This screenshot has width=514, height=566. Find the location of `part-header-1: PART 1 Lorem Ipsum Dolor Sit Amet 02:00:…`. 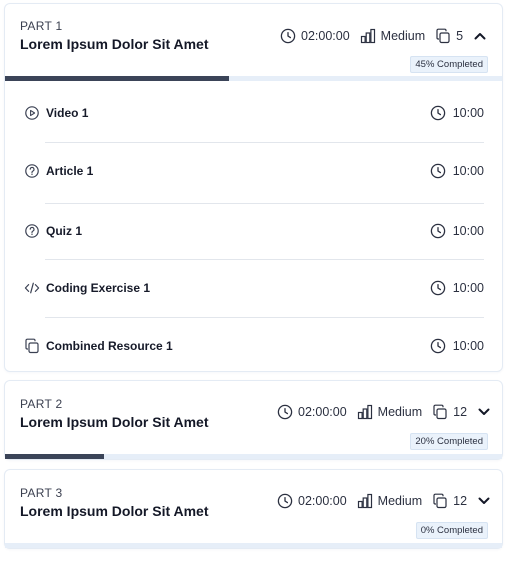

part-header-1: PART 1 Lorem Ipsum Dolor Sit Amet 02:00:… is located at coordinates (253, 44).